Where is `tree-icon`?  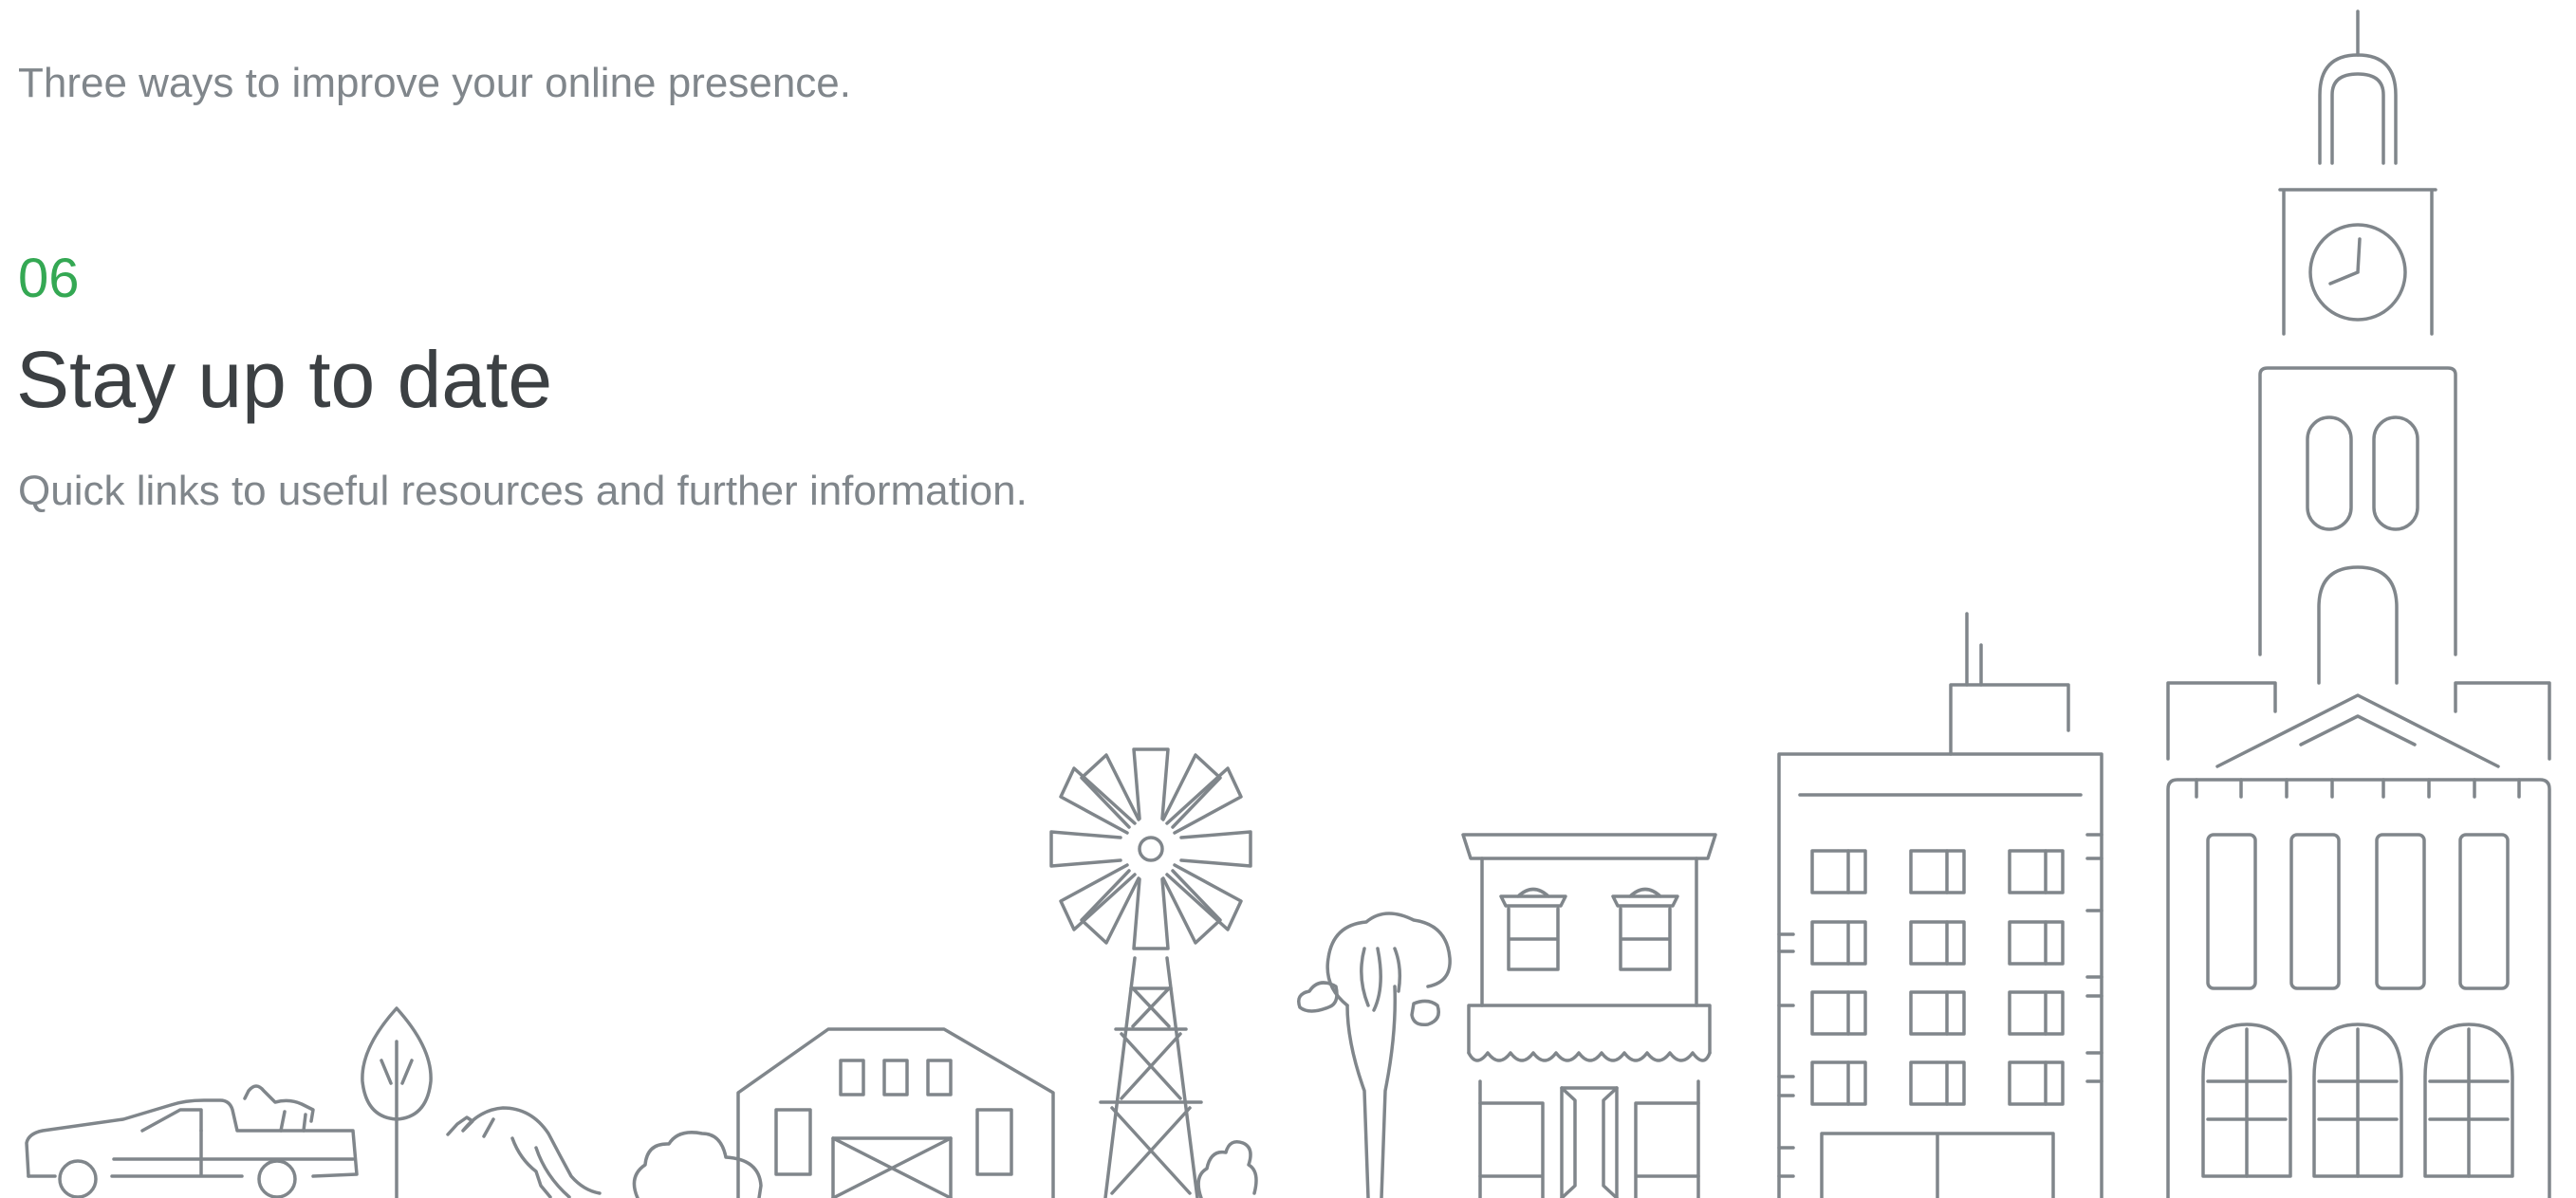 tree-icon is located at coordinates (397, 1102).